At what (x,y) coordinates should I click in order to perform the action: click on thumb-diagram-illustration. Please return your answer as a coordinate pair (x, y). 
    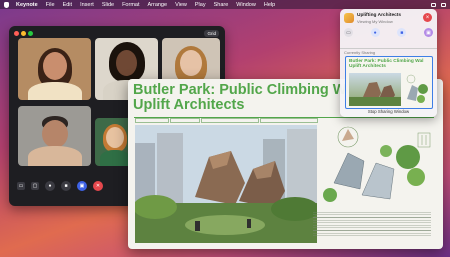
    Looking at the image, I should click on (417, 88).